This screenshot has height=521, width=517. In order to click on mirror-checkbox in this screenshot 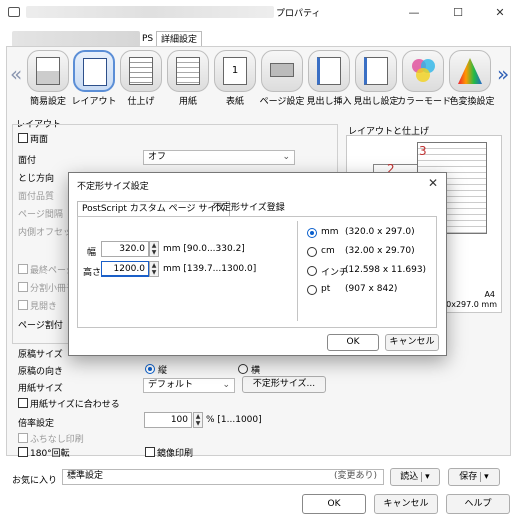, I will do `click(150, 452)`.